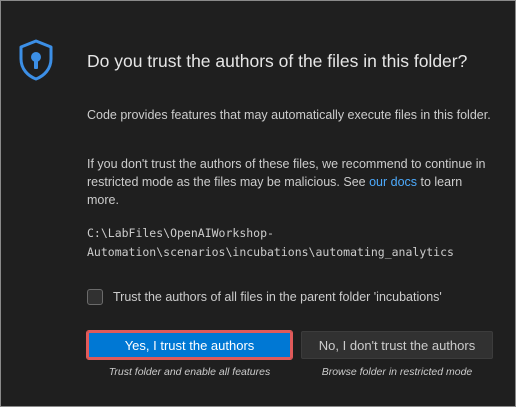 This screenshot has width=516, height=407. What do you see at coordinates (95, 297) in the screenshot?
I see `trust-parent-checkbox` at bounding box center [95, 297].